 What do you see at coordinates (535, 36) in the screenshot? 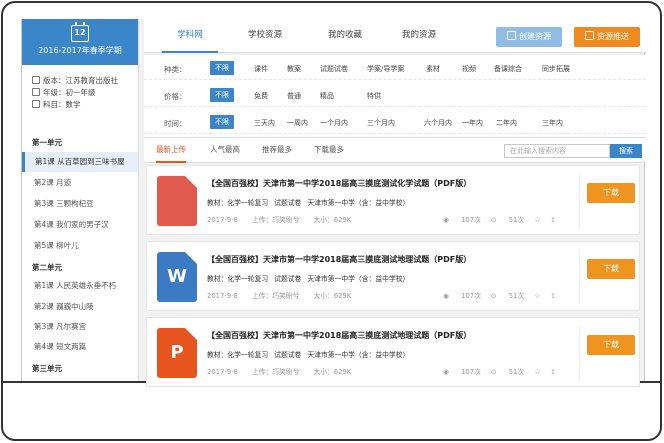
I see `create-resource-label: 创建资源` at bounding box center [535, 36].